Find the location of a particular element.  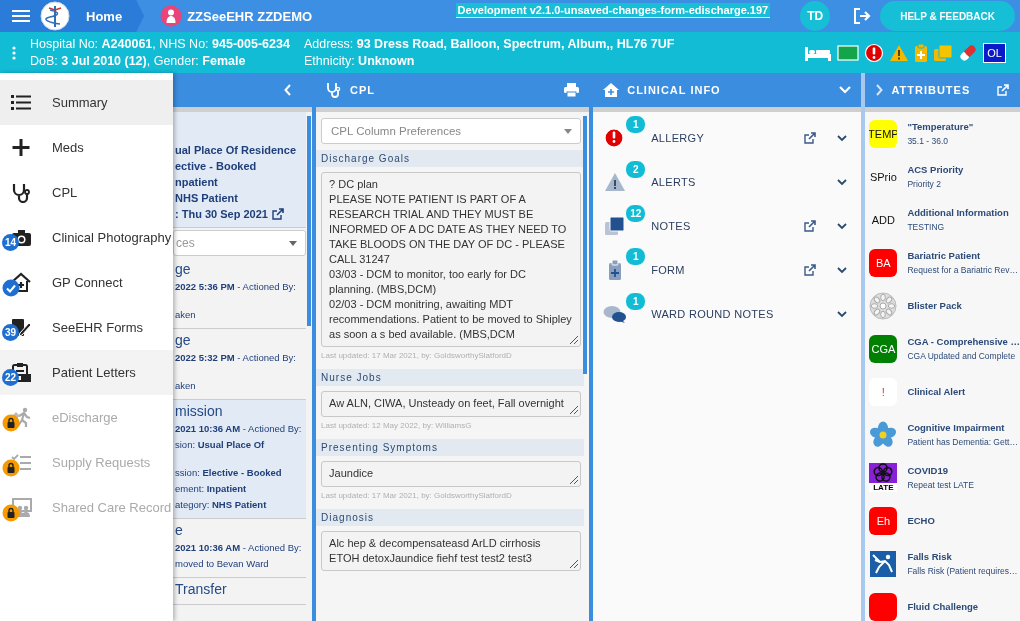

attribute-item: SPrio ACS Priority Priority 2 is located at coordinates (942, 176).